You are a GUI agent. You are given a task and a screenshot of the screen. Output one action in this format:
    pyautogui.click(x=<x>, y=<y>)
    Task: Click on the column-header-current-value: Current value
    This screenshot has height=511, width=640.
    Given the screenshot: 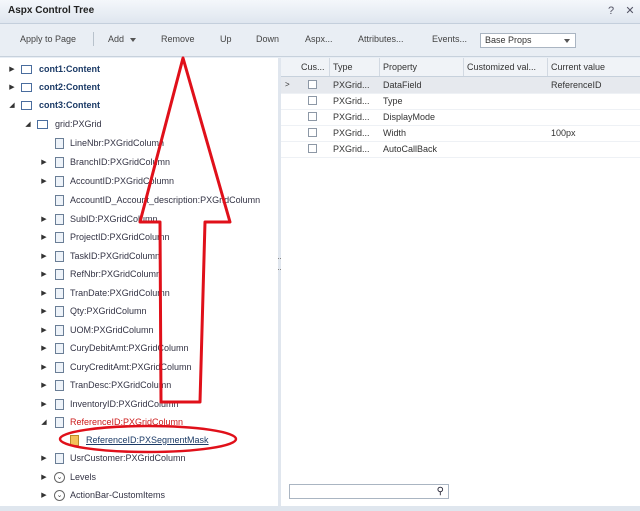 What is the action you would take?
    pyautogui.click(x=578, y=67)
    